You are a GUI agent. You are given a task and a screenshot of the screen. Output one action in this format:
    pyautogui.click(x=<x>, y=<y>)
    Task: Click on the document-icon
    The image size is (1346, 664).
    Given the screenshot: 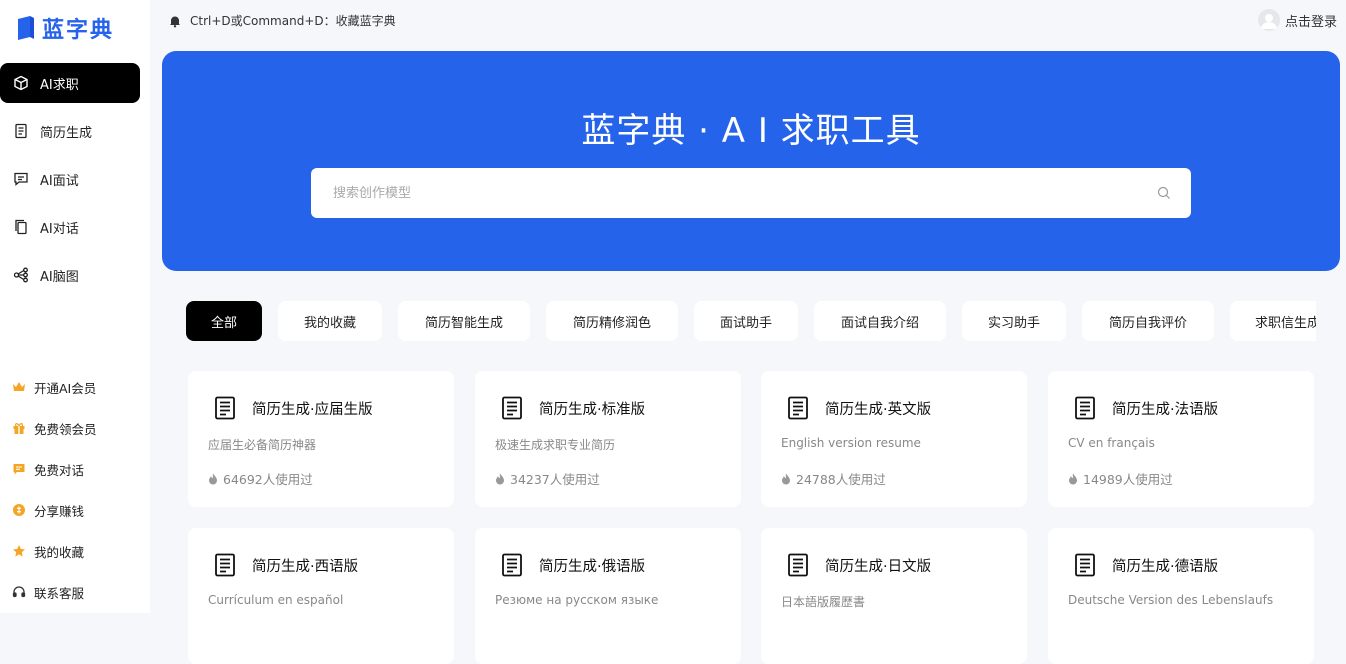 What is the action you would take?
    pyautogui.click(x=21, y=131)
    